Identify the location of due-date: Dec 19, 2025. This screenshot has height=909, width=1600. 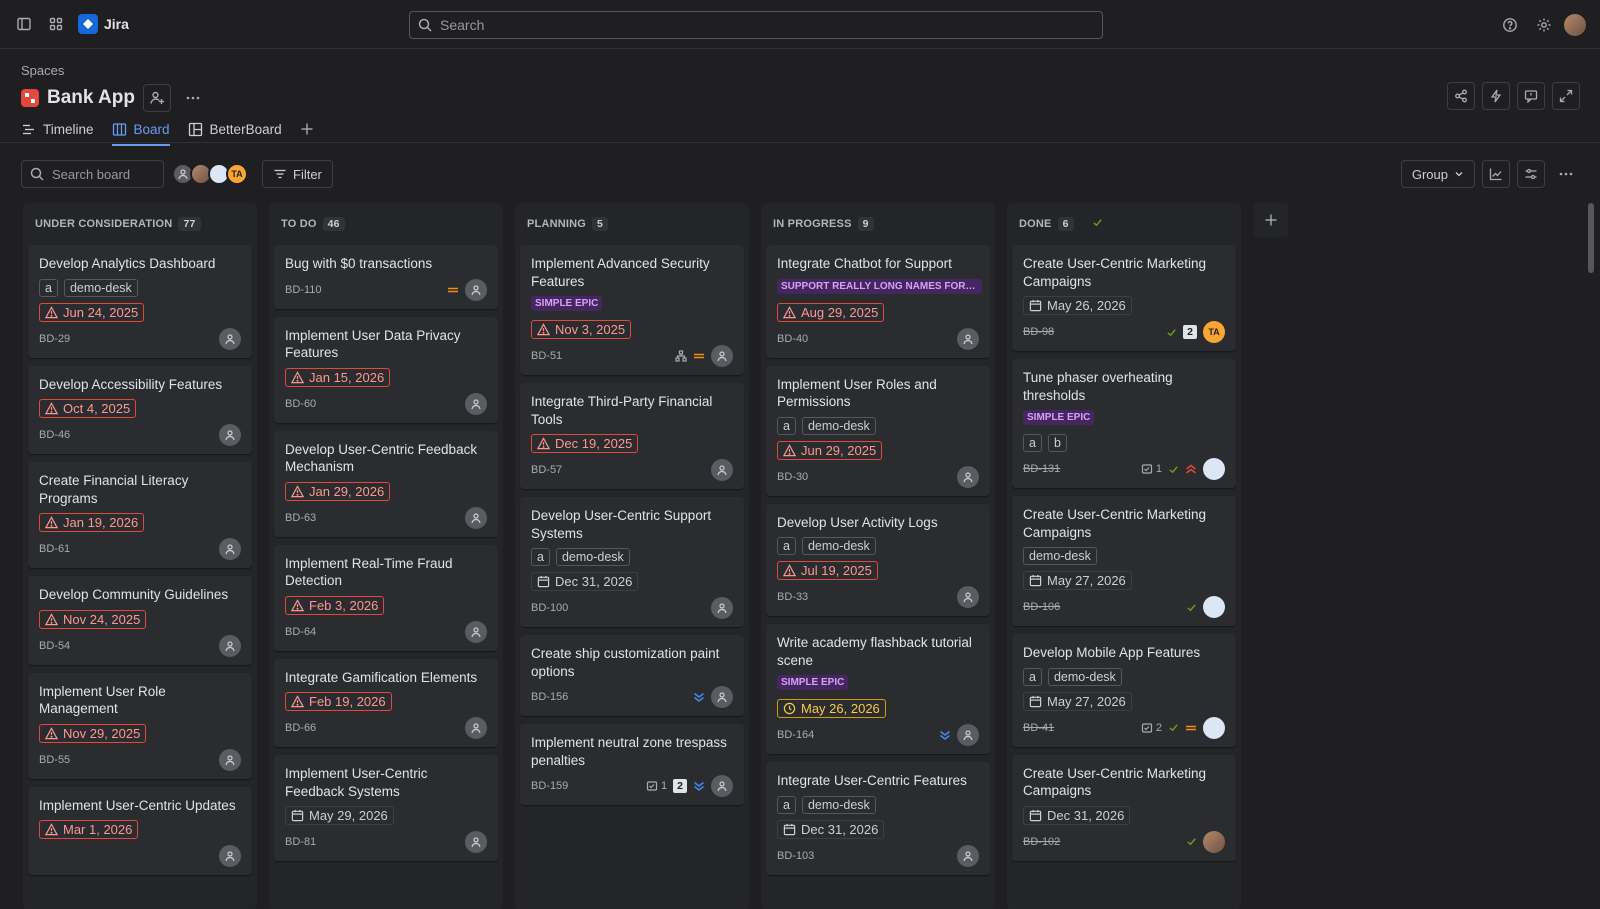
(585, 443).